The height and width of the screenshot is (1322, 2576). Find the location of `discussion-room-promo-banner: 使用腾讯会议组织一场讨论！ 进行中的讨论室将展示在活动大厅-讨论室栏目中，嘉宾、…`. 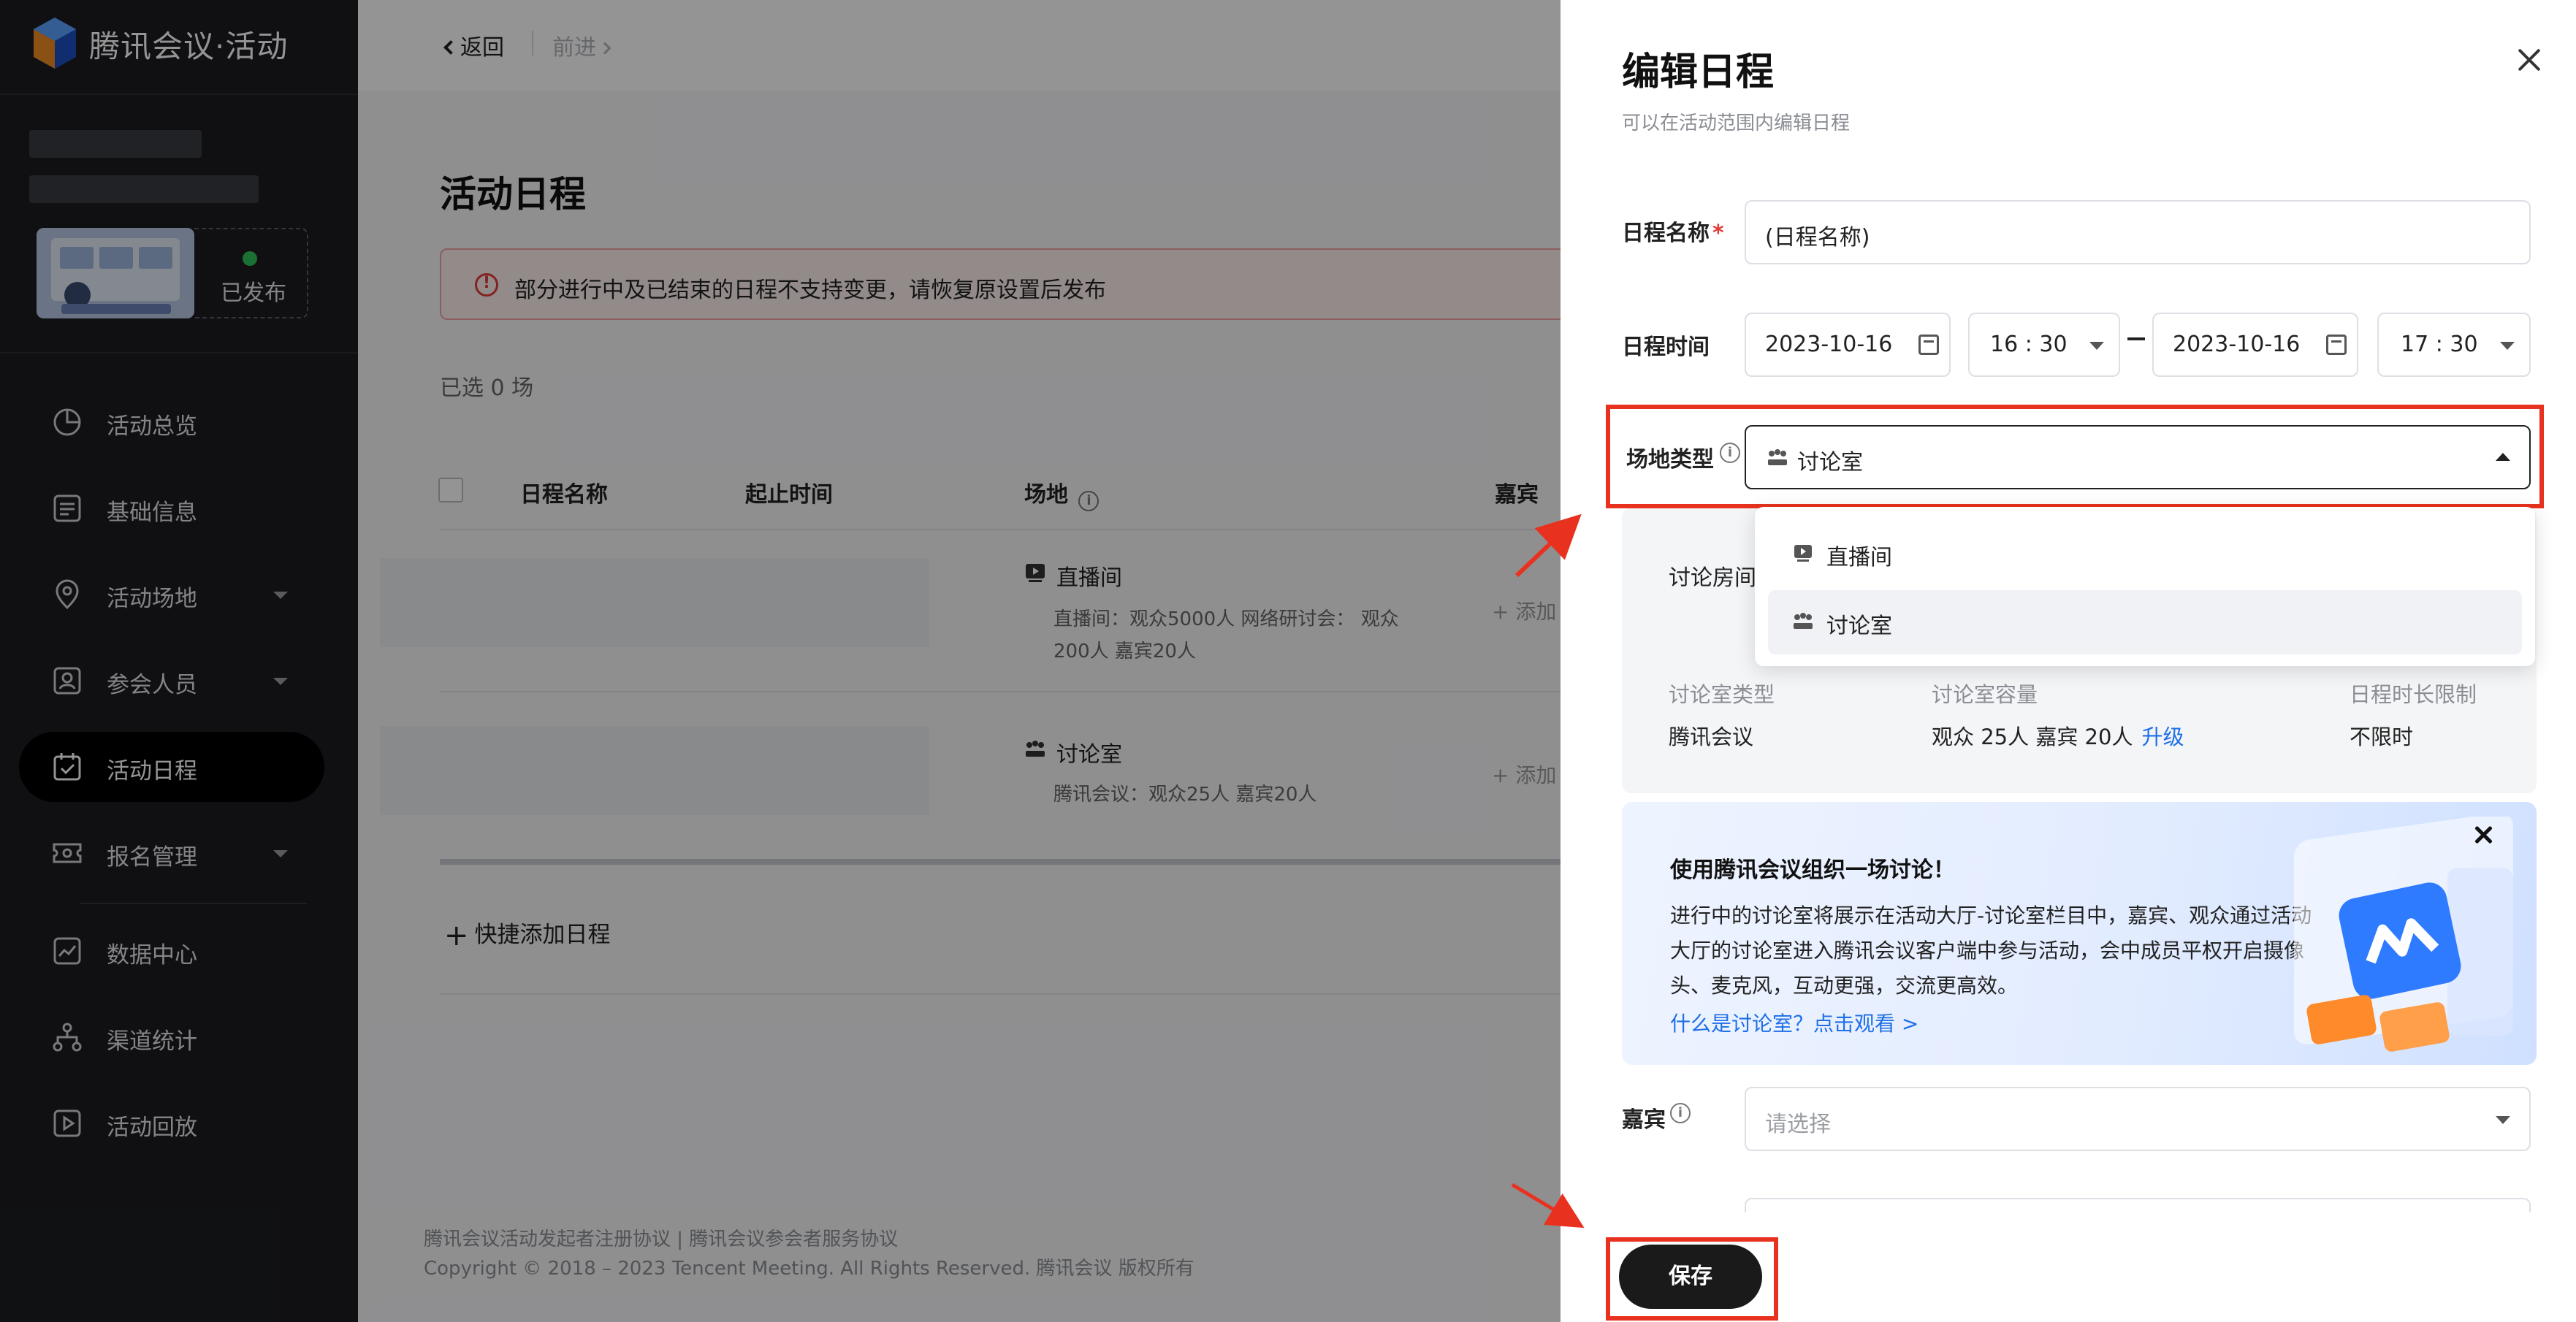

discussion-room-promo-banner: 使用腾讯会议组织一场讨论！ 进行中的讨论室将展示在活动大厅-讨论室栏目中，嘉宾、… is located at coordinates (2079, 933).